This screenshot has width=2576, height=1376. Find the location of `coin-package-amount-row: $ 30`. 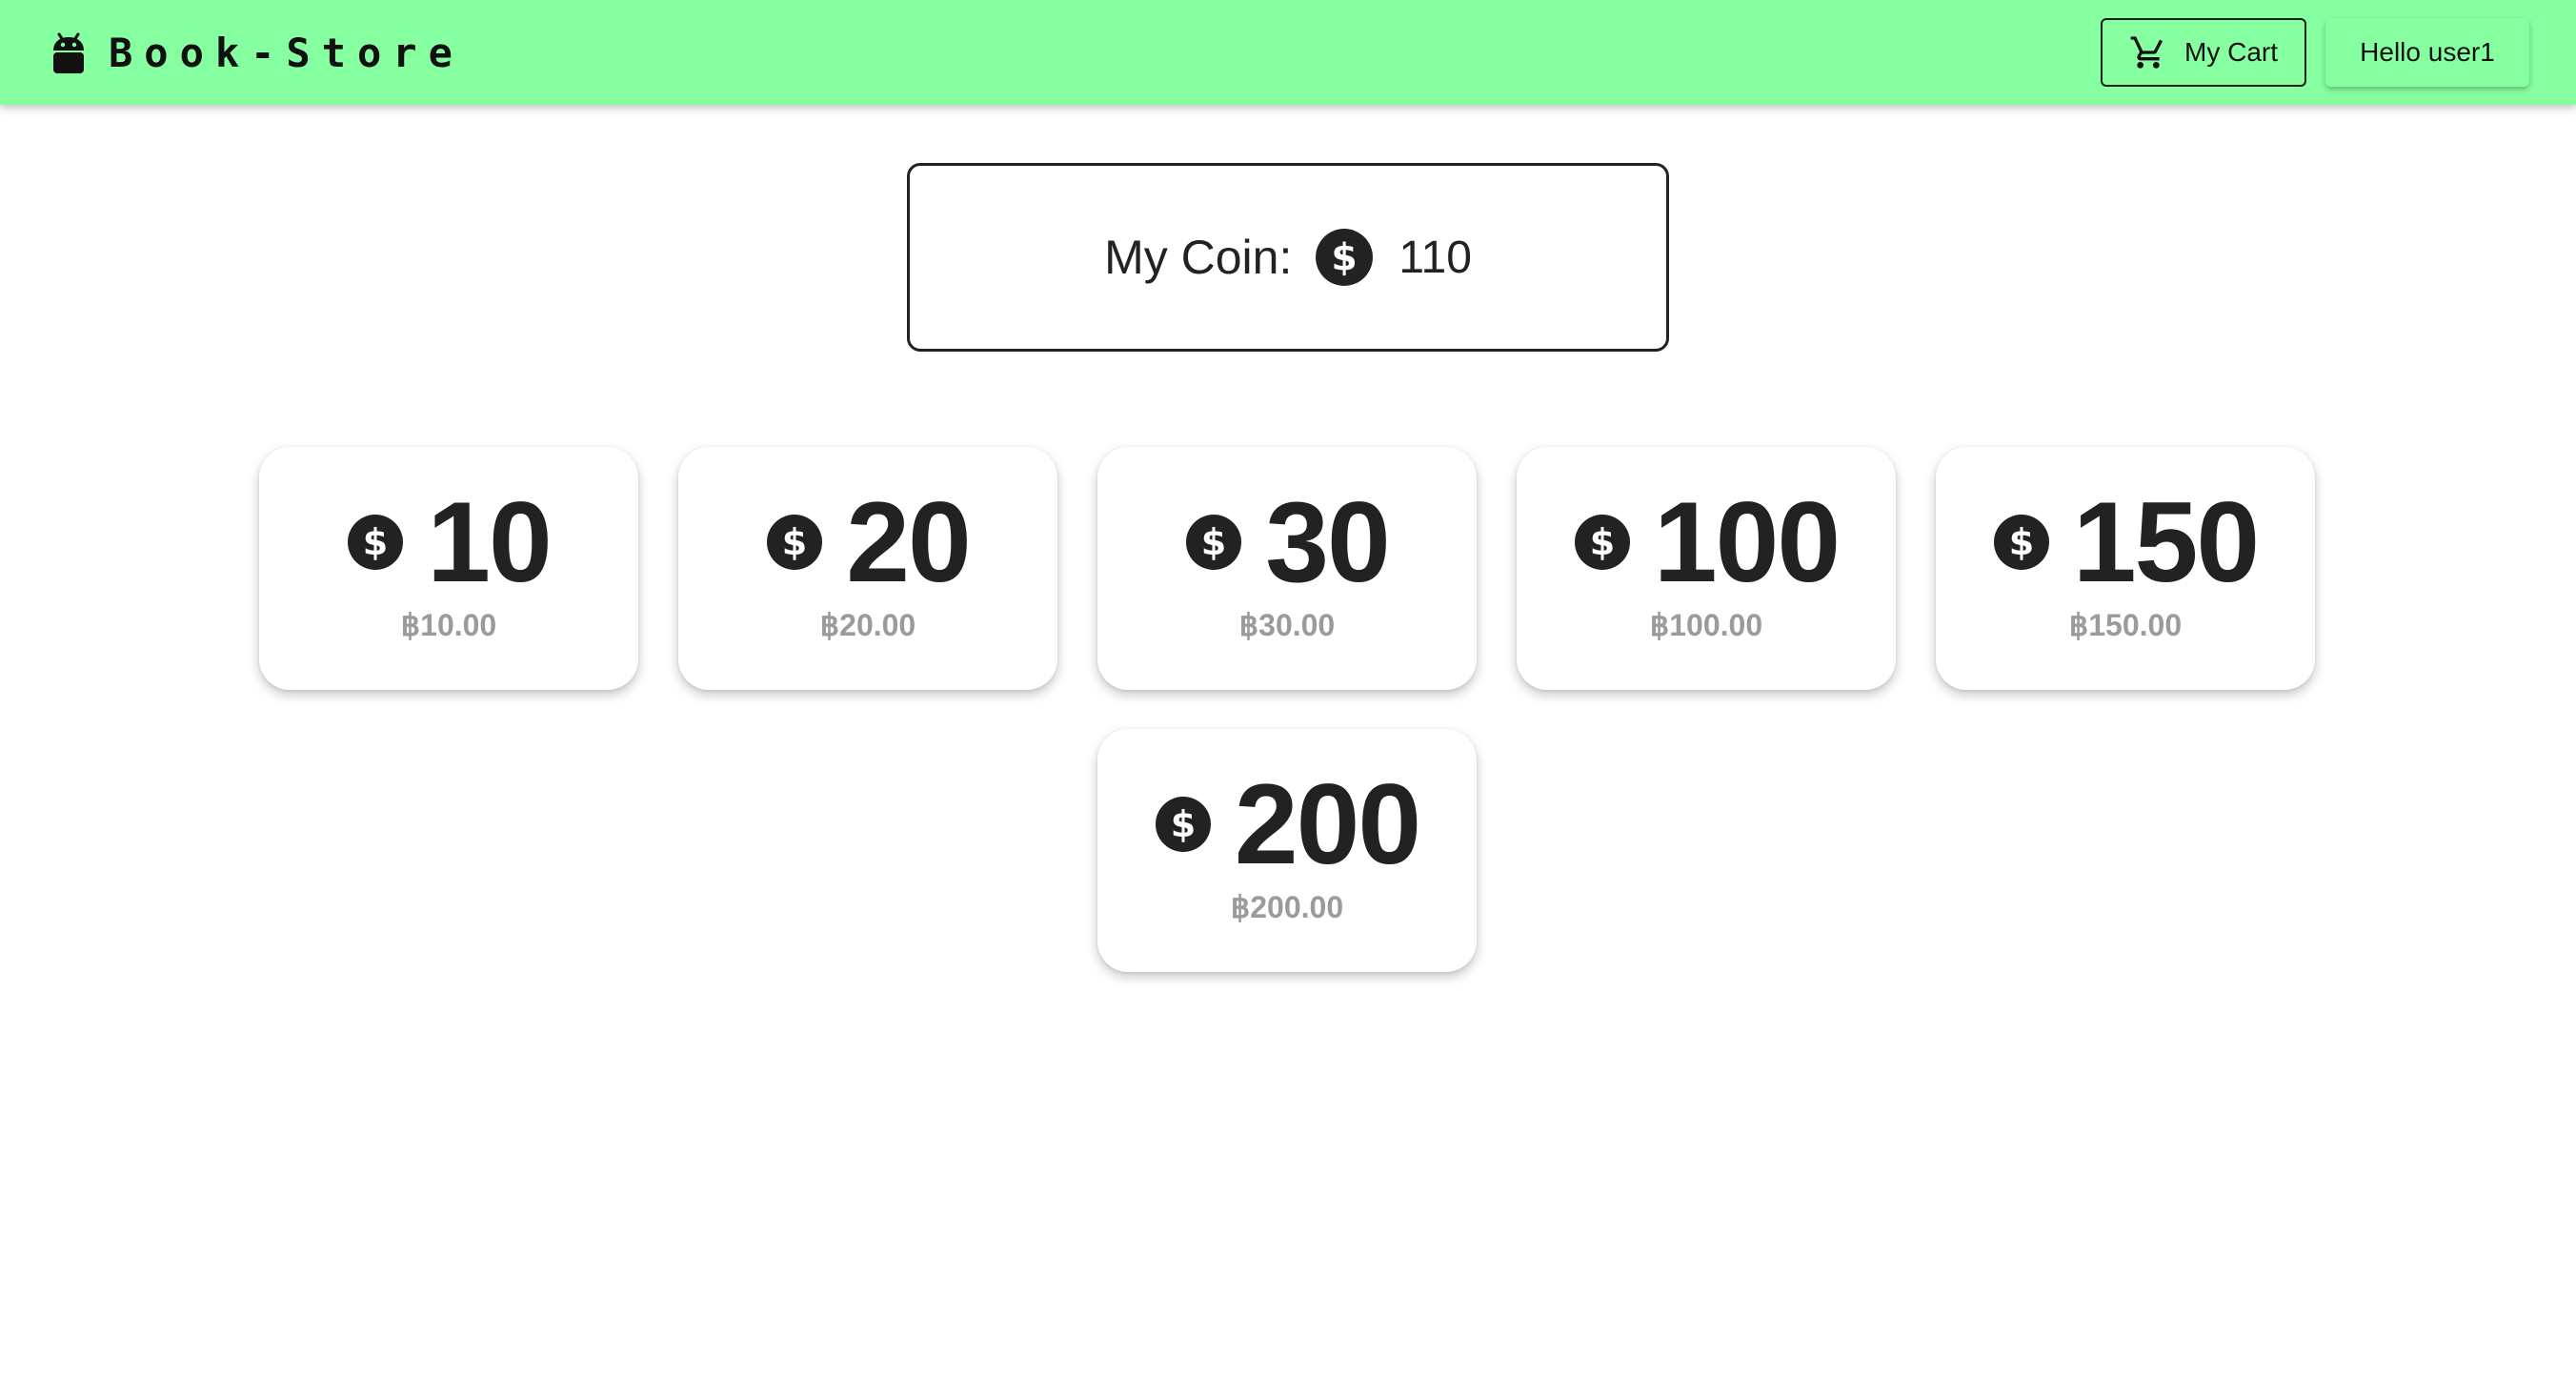

coin-package-amount-row: $ 30 is located at coordinates (1287, 542).